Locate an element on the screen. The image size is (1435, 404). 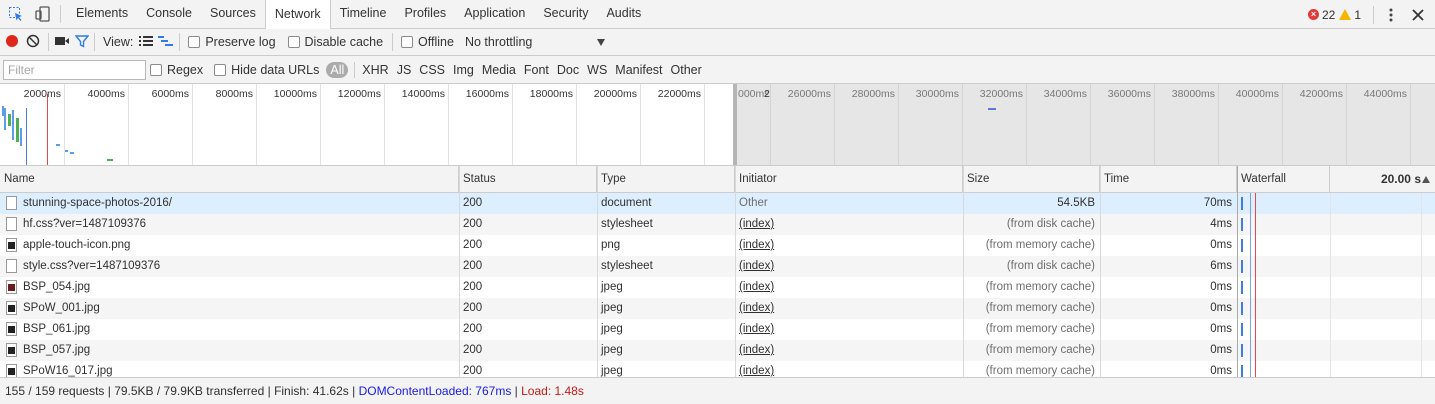
tab-security: Security is located at coordinates (565, 14).